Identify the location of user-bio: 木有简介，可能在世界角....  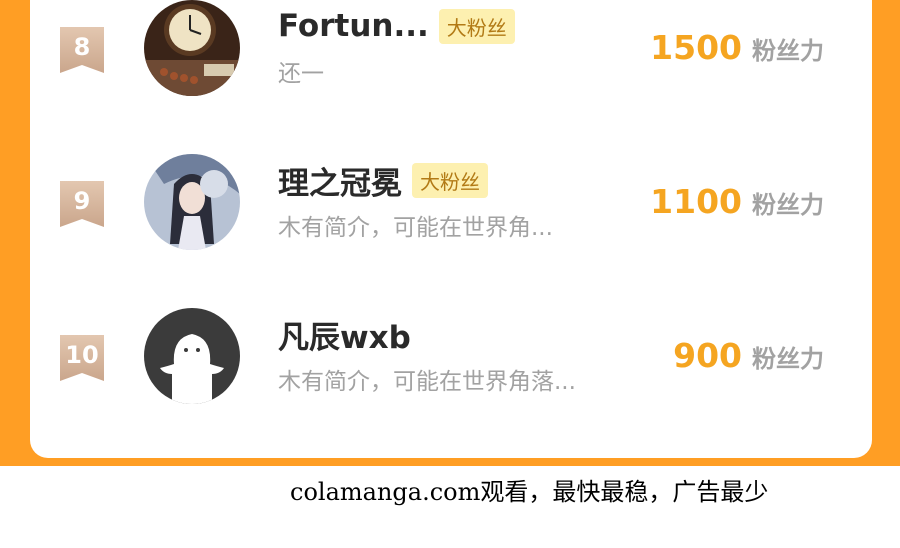
(415, 228).